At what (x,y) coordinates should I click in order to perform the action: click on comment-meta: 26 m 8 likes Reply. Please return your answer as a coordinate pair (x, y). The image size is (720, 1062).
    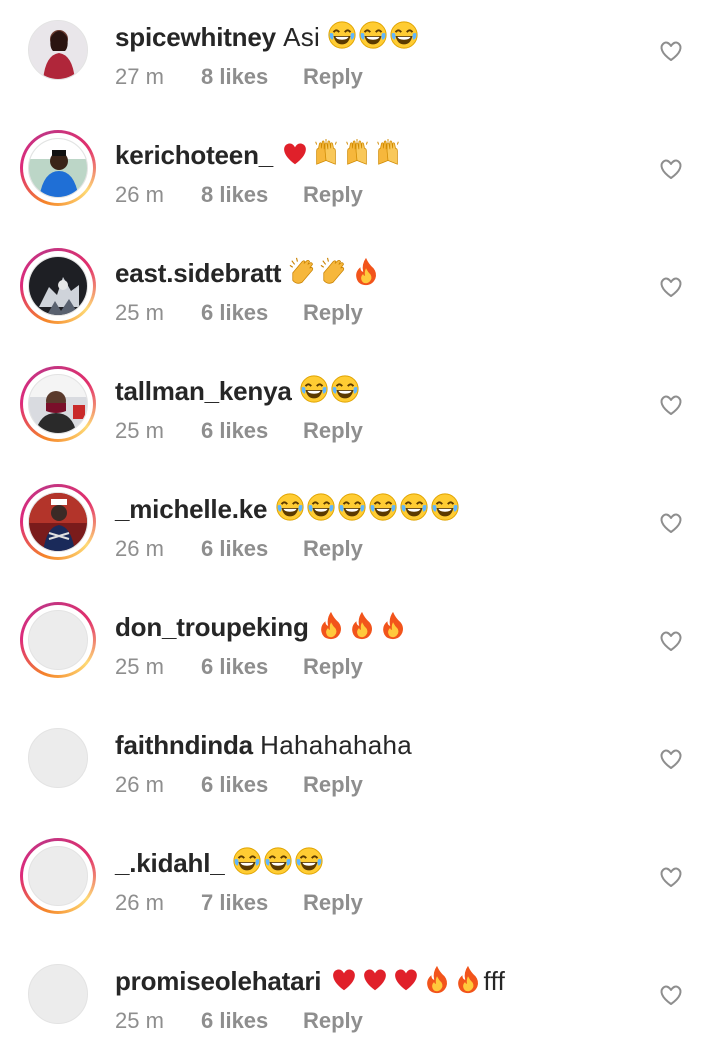
    Looking at the image, I should click on (239, 195).